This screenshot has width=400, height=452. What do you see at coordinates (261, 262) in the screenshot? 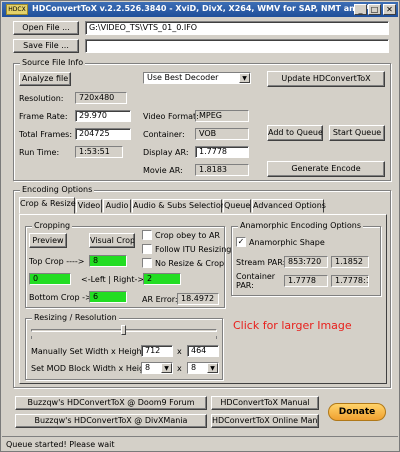
I see `stream-par-label: Stream PAR:` at bounding box center [261, 262].